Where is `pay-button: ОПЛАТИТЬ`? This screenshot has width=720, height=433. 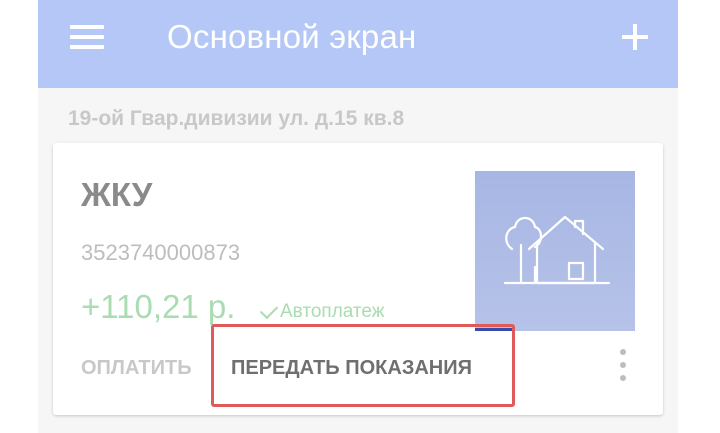 pay-button: ОПЛАТИТЬ is located at coordinates (136, 368).